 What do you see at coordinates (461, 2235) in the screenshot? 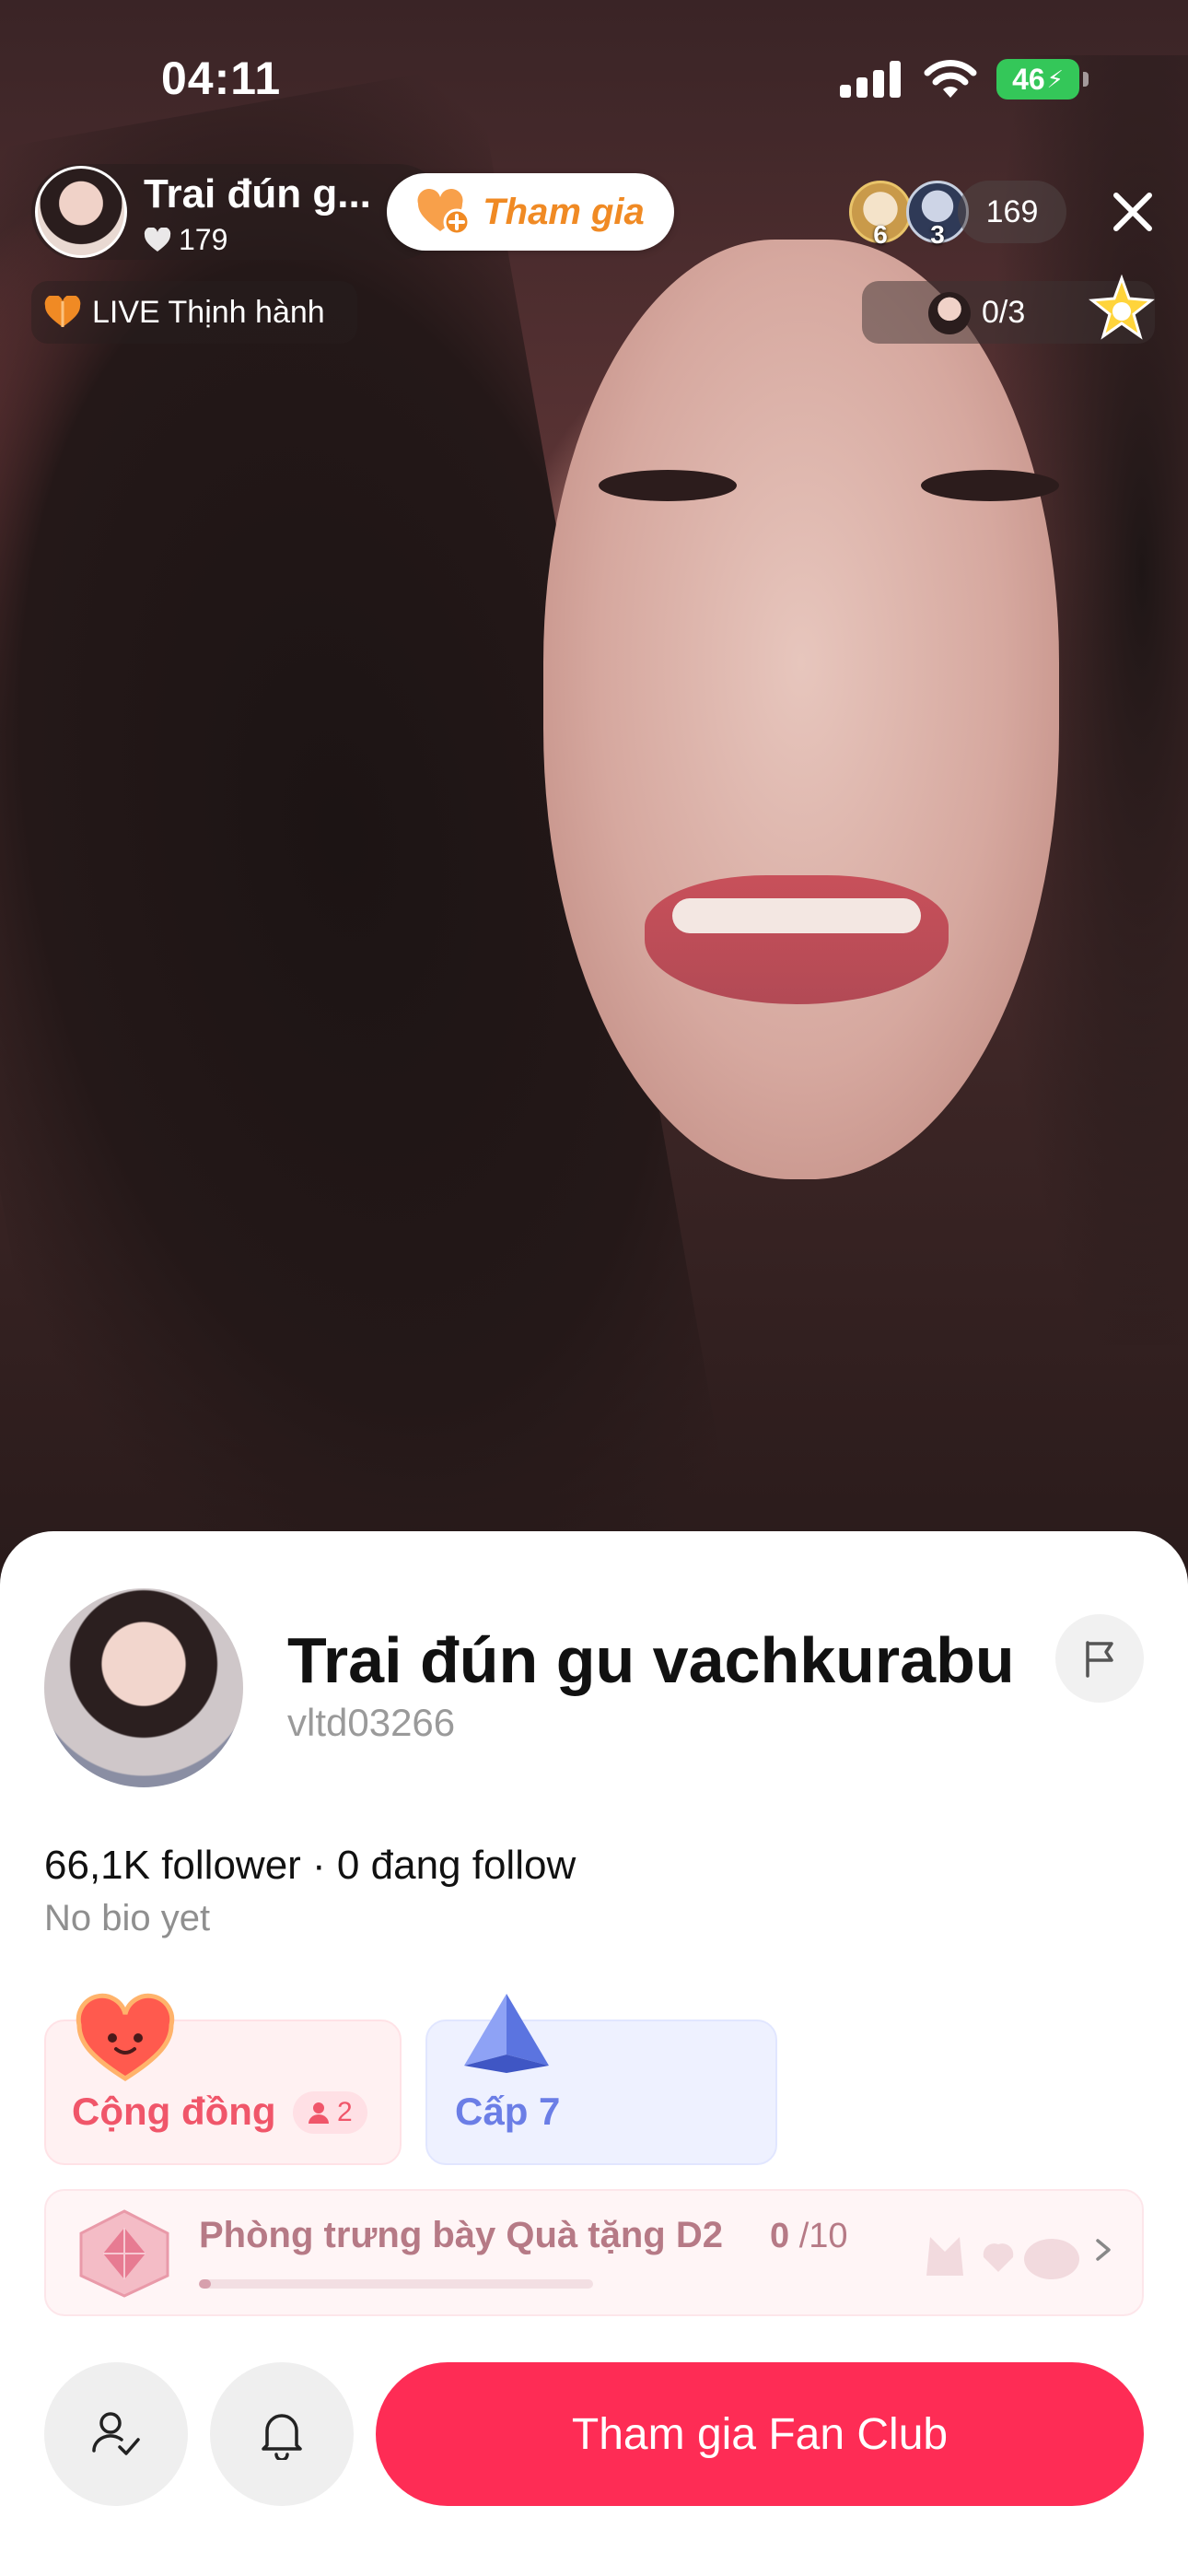
I see `gift-gallery-label: Phòng trưng bày Quà tặng D2` at bounding box center [461, 2235].